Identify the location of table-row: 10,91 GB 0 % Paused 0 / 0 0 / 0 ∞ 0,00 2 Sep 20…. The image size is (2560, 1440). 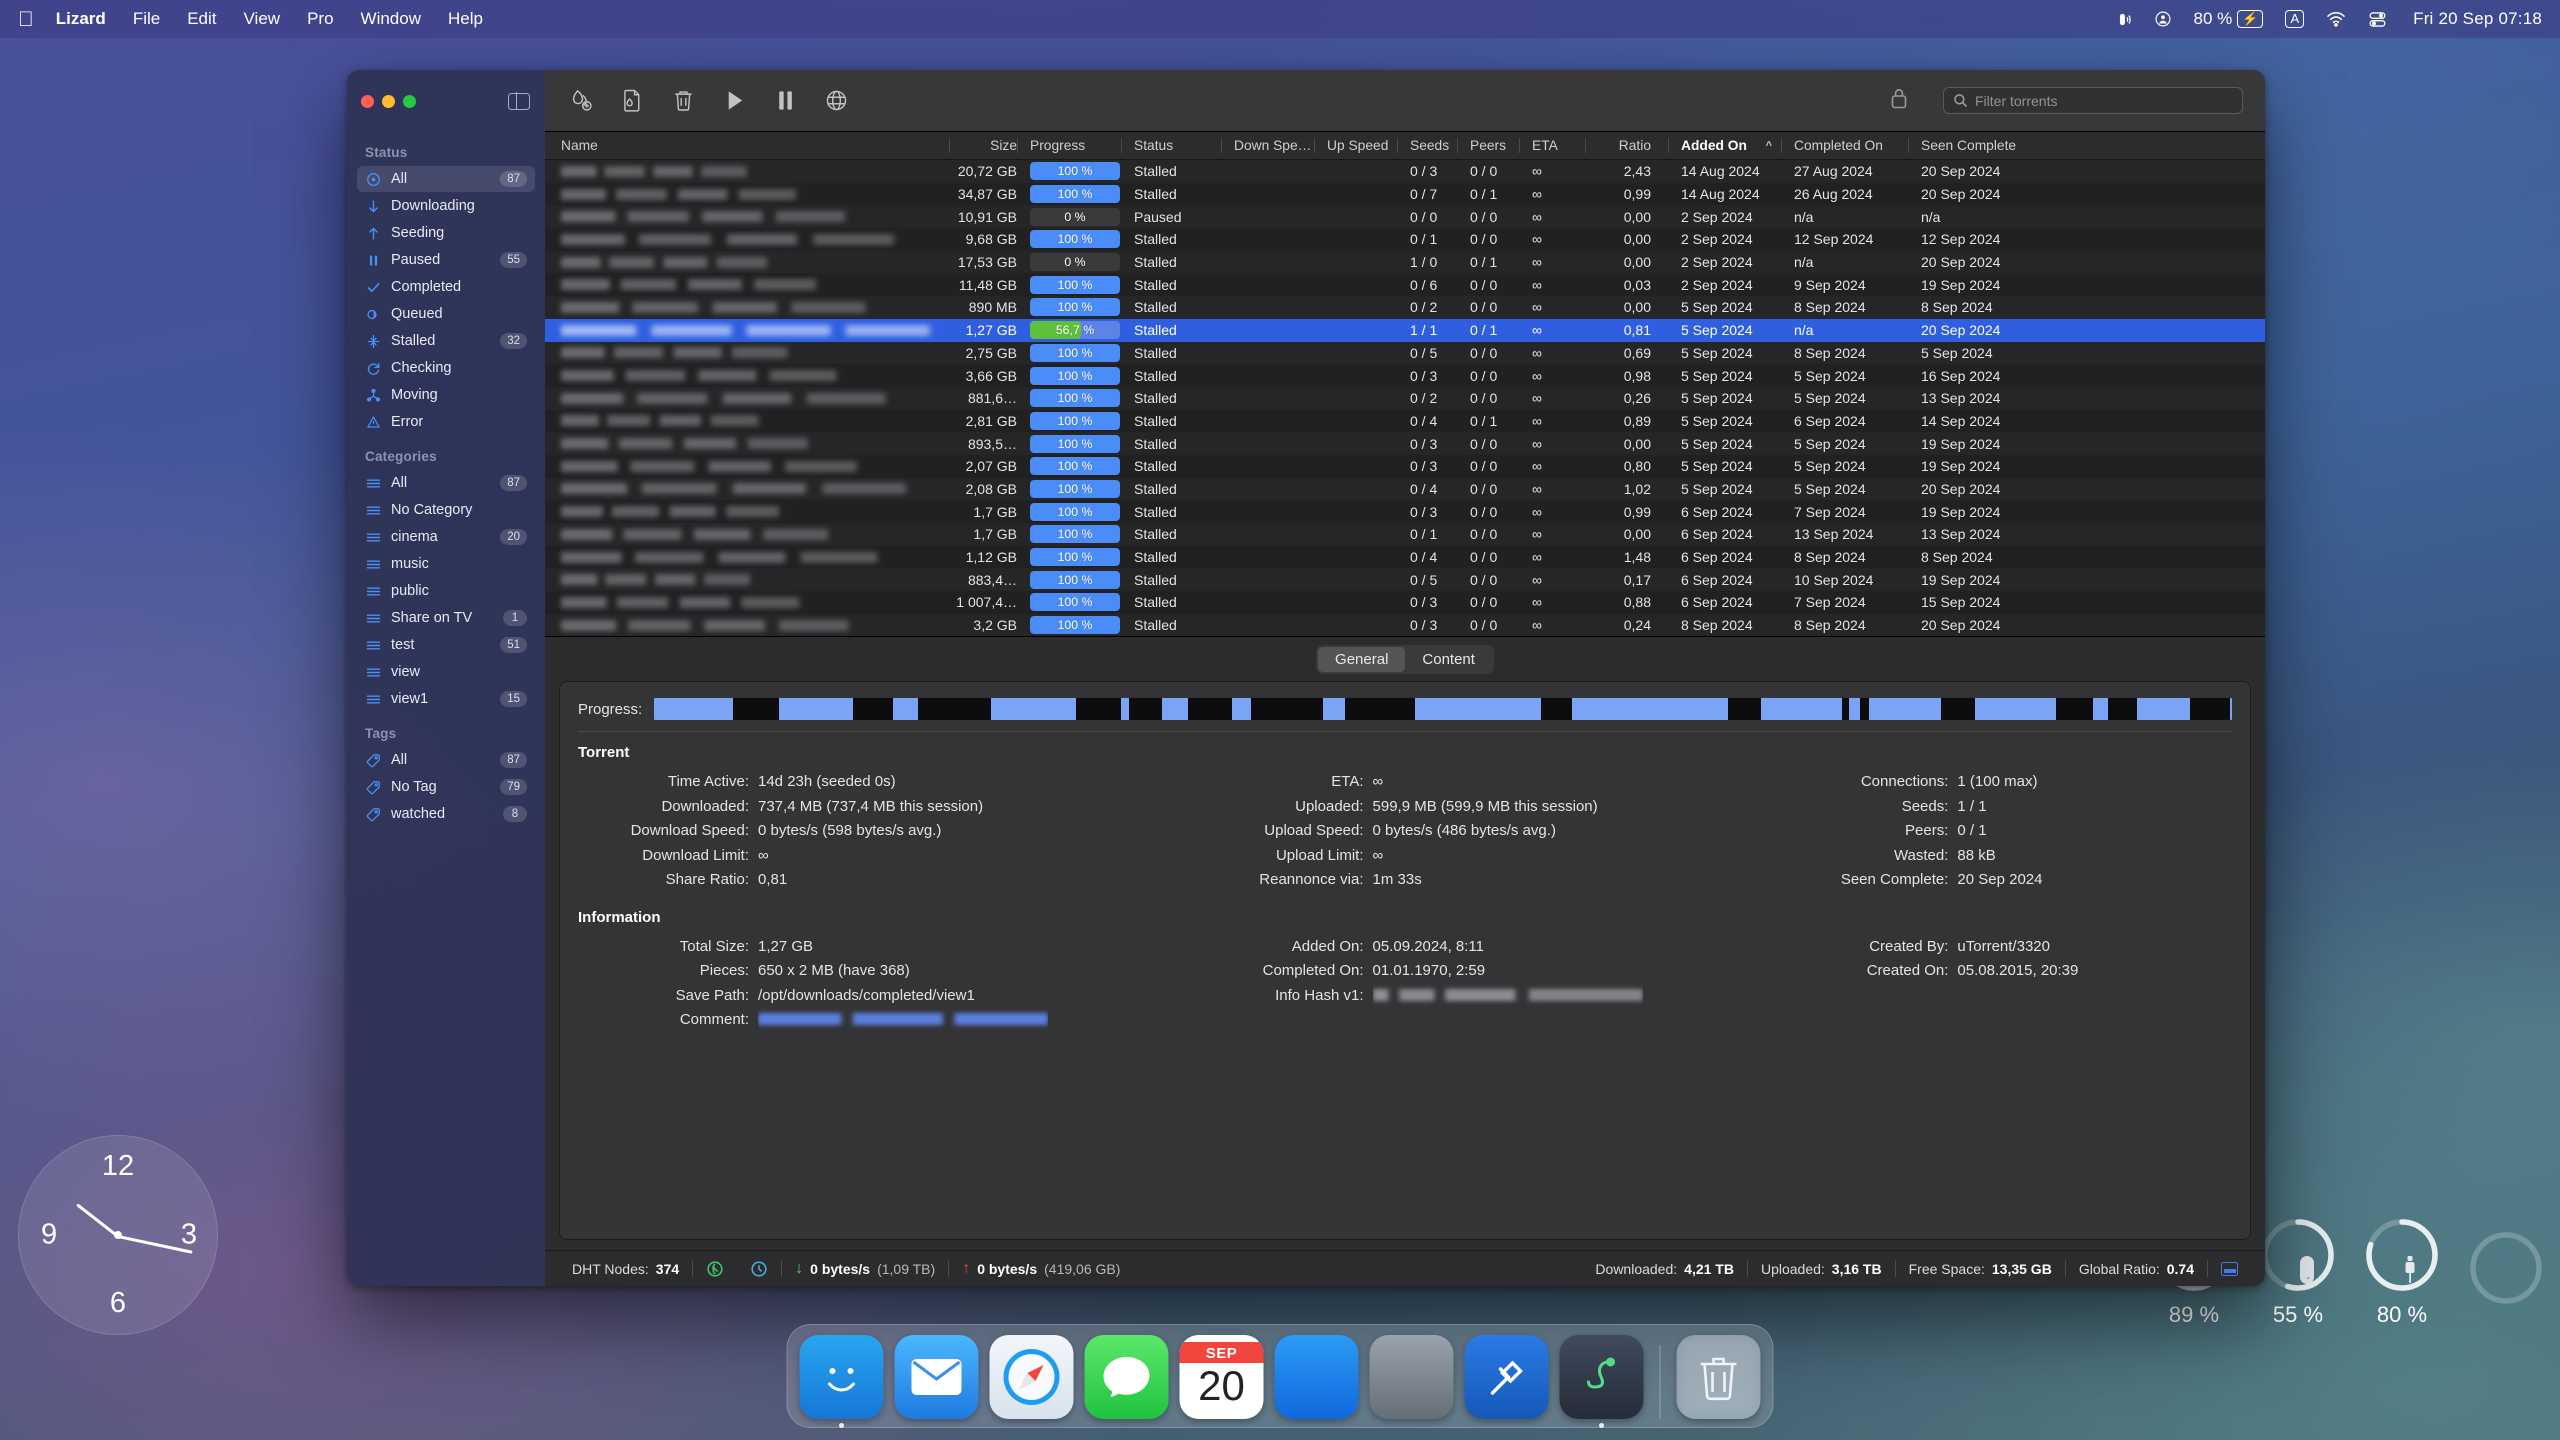
(1405, 217).